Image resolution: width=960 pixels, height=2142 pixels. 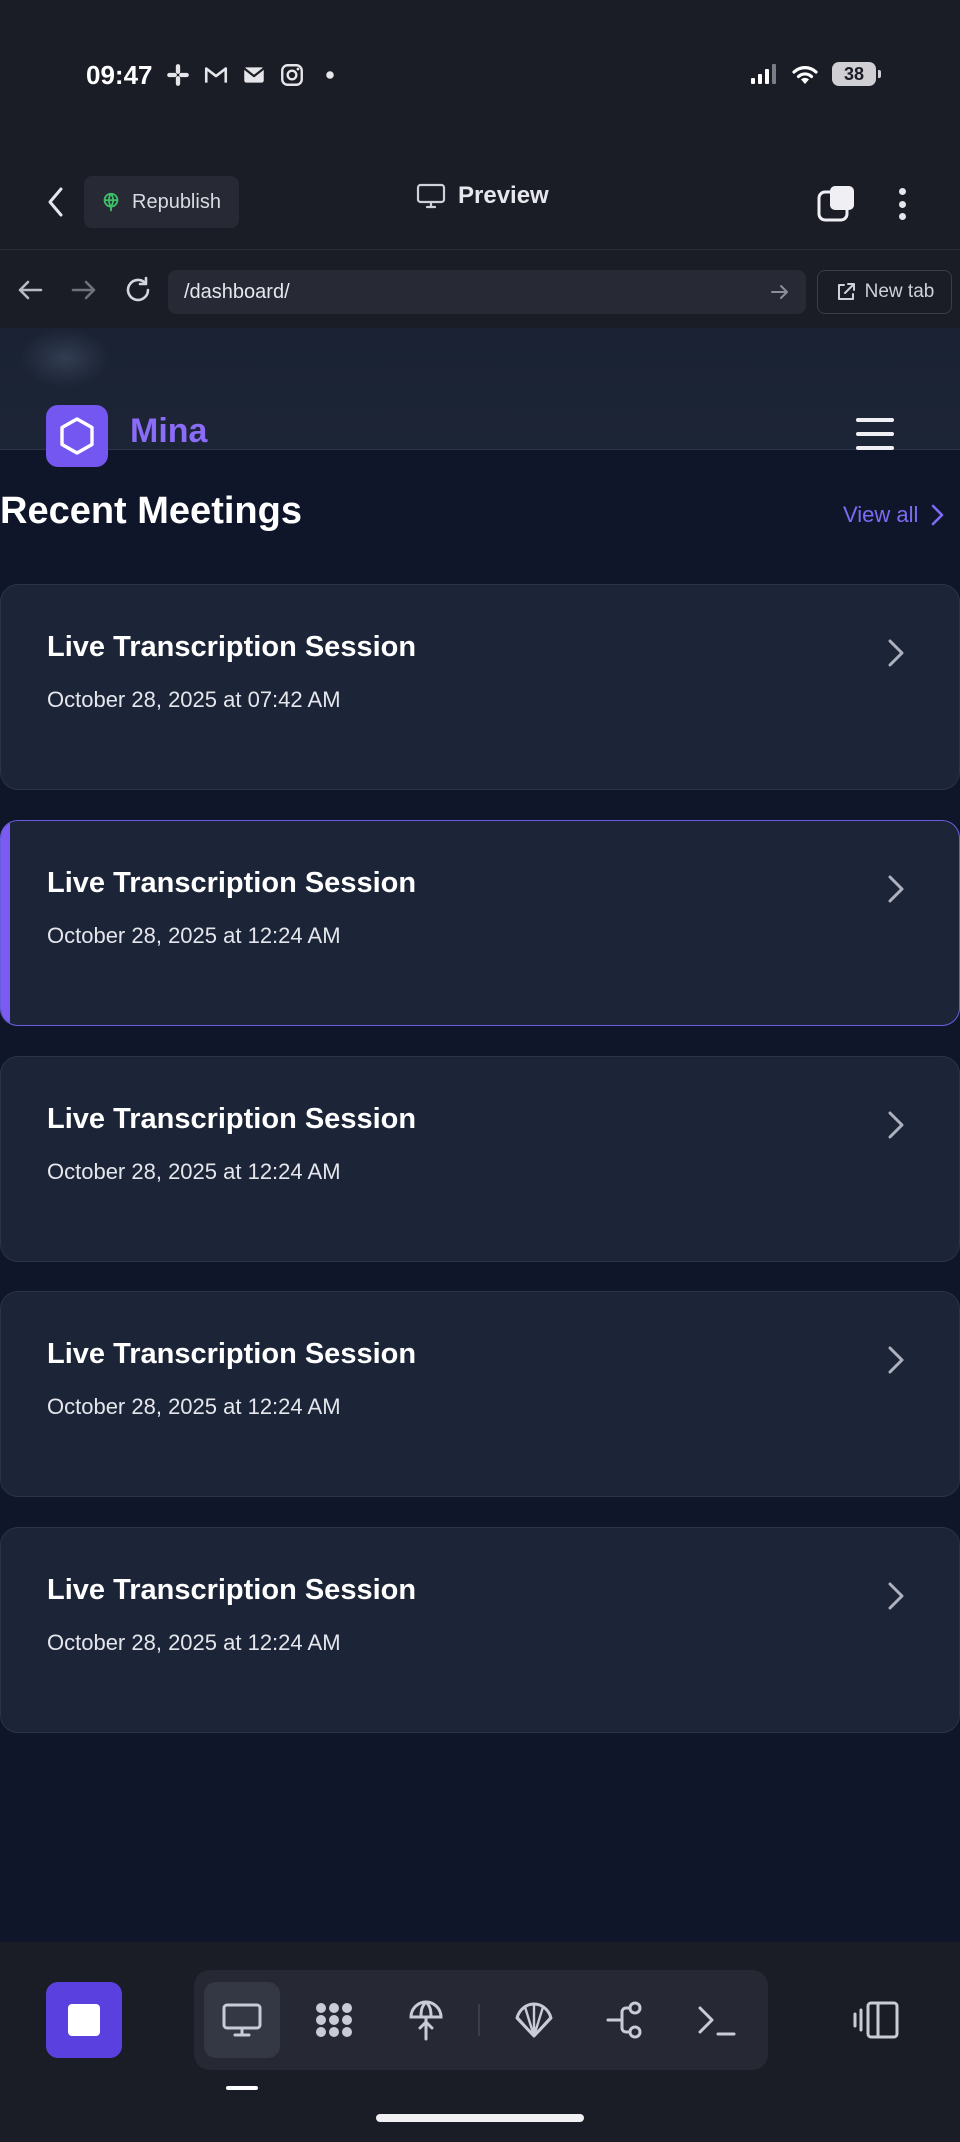 What do you see at coordinates (426, 2020) in the screenshot?
I see `deploy-icon` at bounding box center [426, 2020].